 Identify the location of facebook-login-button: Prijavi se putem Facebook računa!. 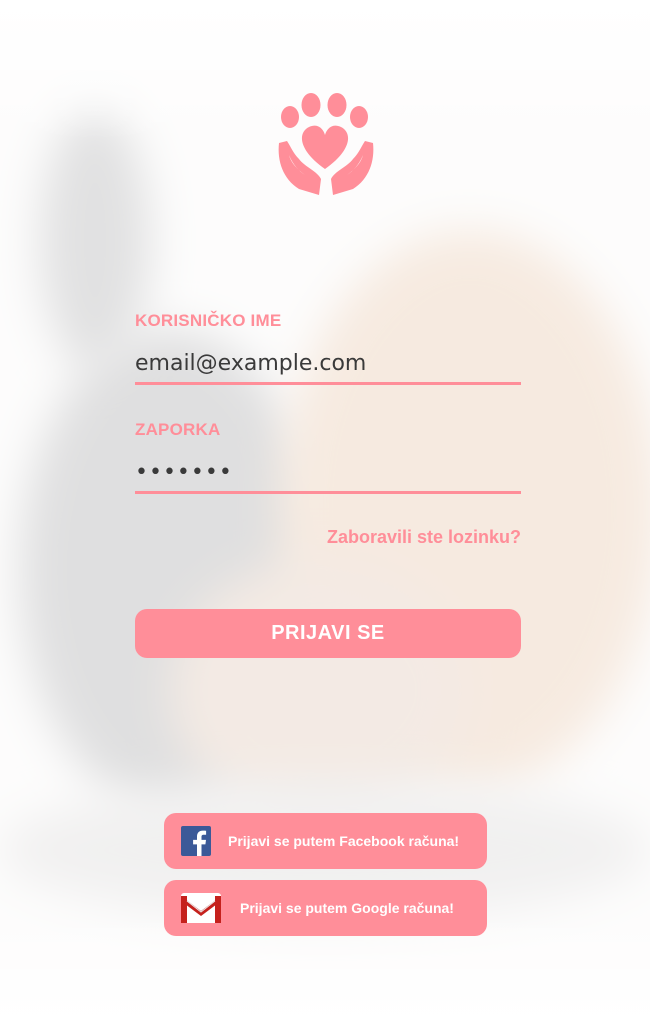
(325, 841).